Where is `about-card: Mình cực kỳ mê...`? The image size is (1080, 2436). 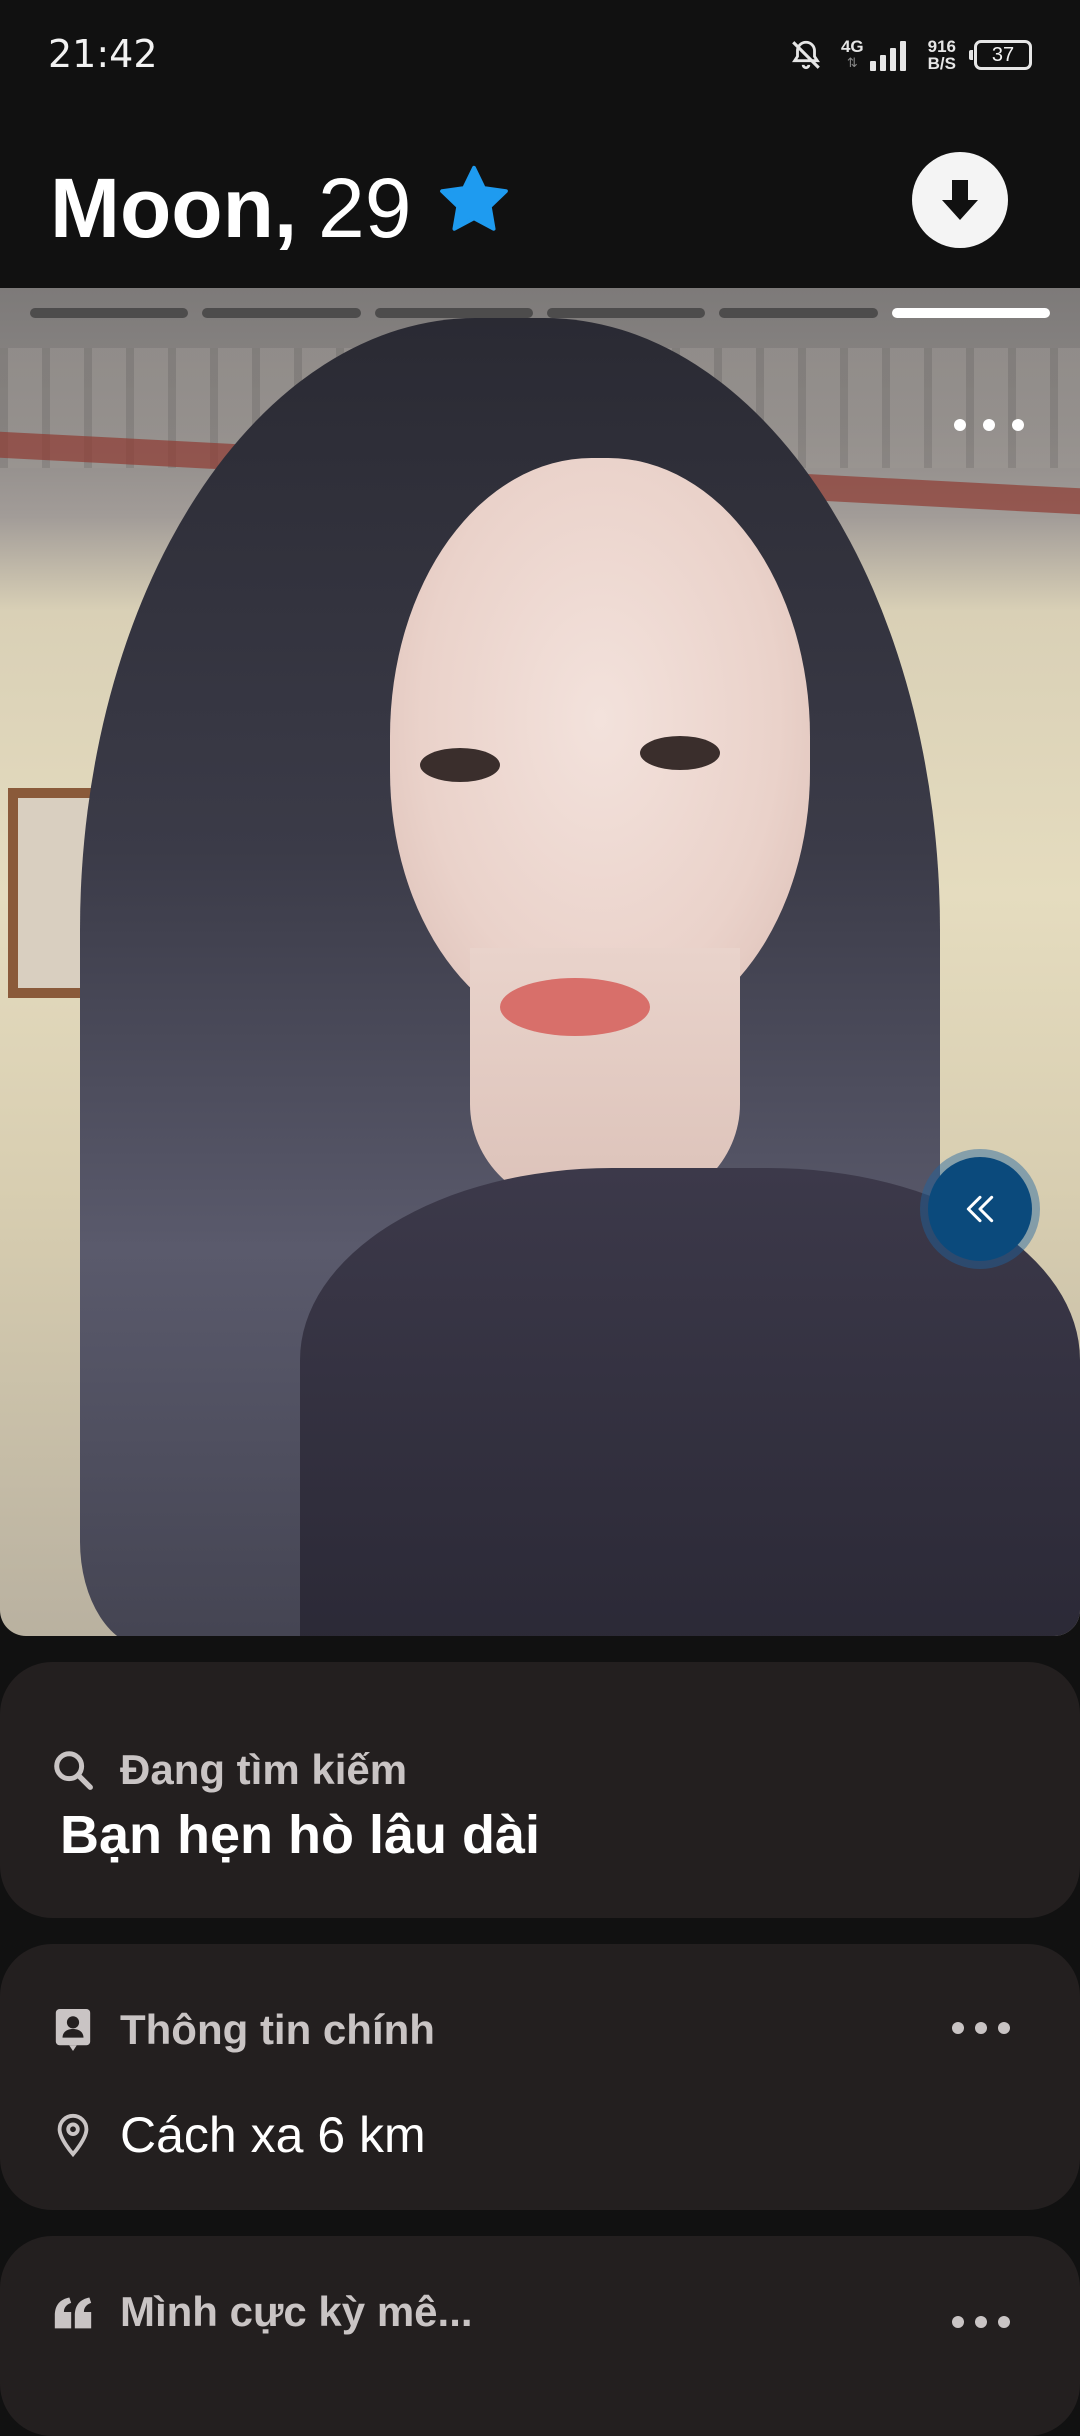
about-card: Mình cực kỳ mê... is located at coordinates (540, 2336).